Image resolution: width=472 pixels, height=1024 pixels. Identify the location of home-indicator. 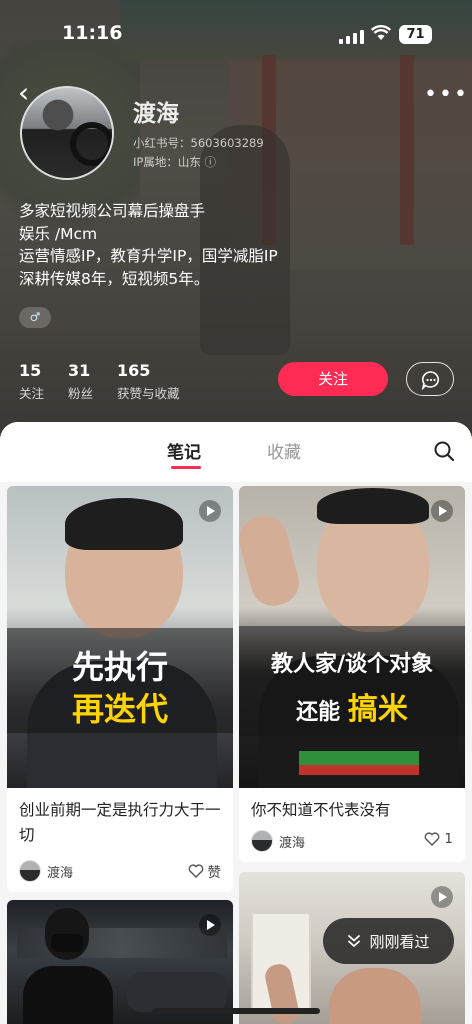
(236, 1011).